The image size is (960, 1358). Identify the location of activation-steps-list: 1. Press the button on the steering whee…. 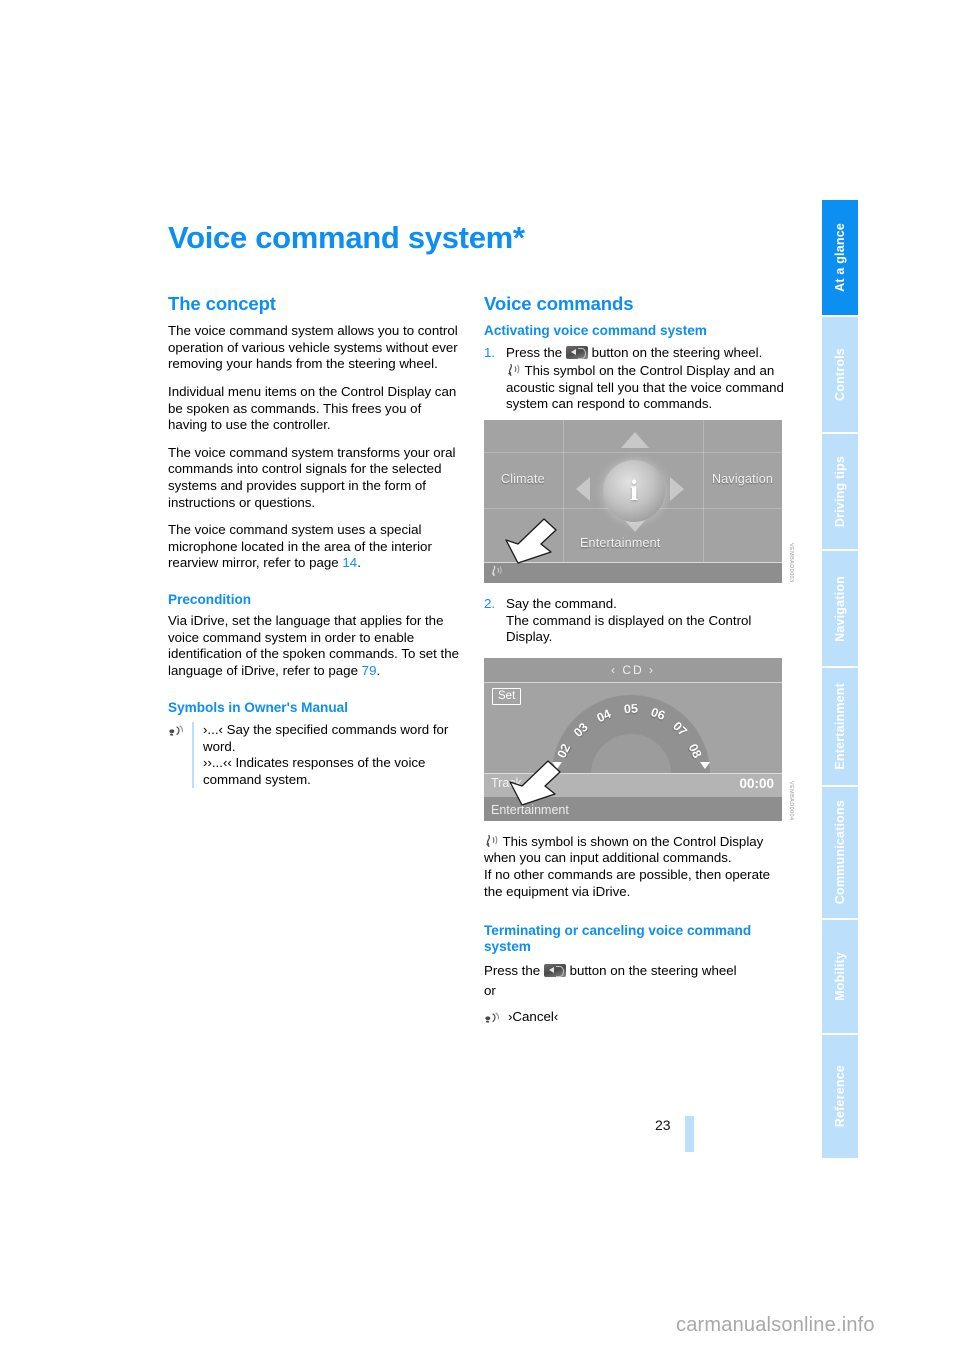
(634, 379).